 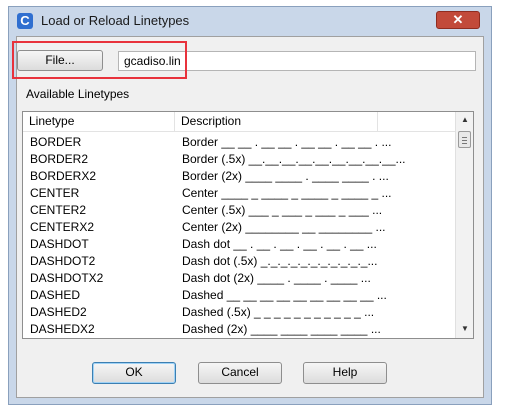 I want to click on list-header: Linetype Description, so click(x=239, y=122).